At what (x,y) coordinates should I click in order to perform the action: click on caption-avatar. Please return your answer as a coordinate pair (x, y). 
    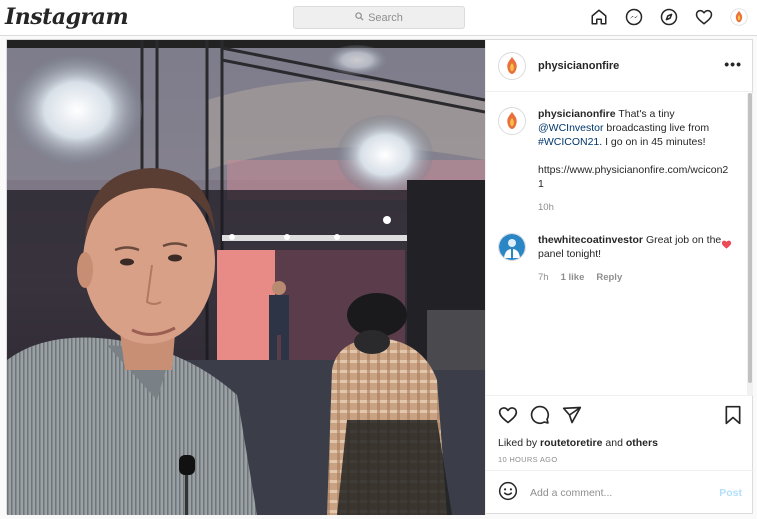
    Looking at the image, I should click on (512, 121).